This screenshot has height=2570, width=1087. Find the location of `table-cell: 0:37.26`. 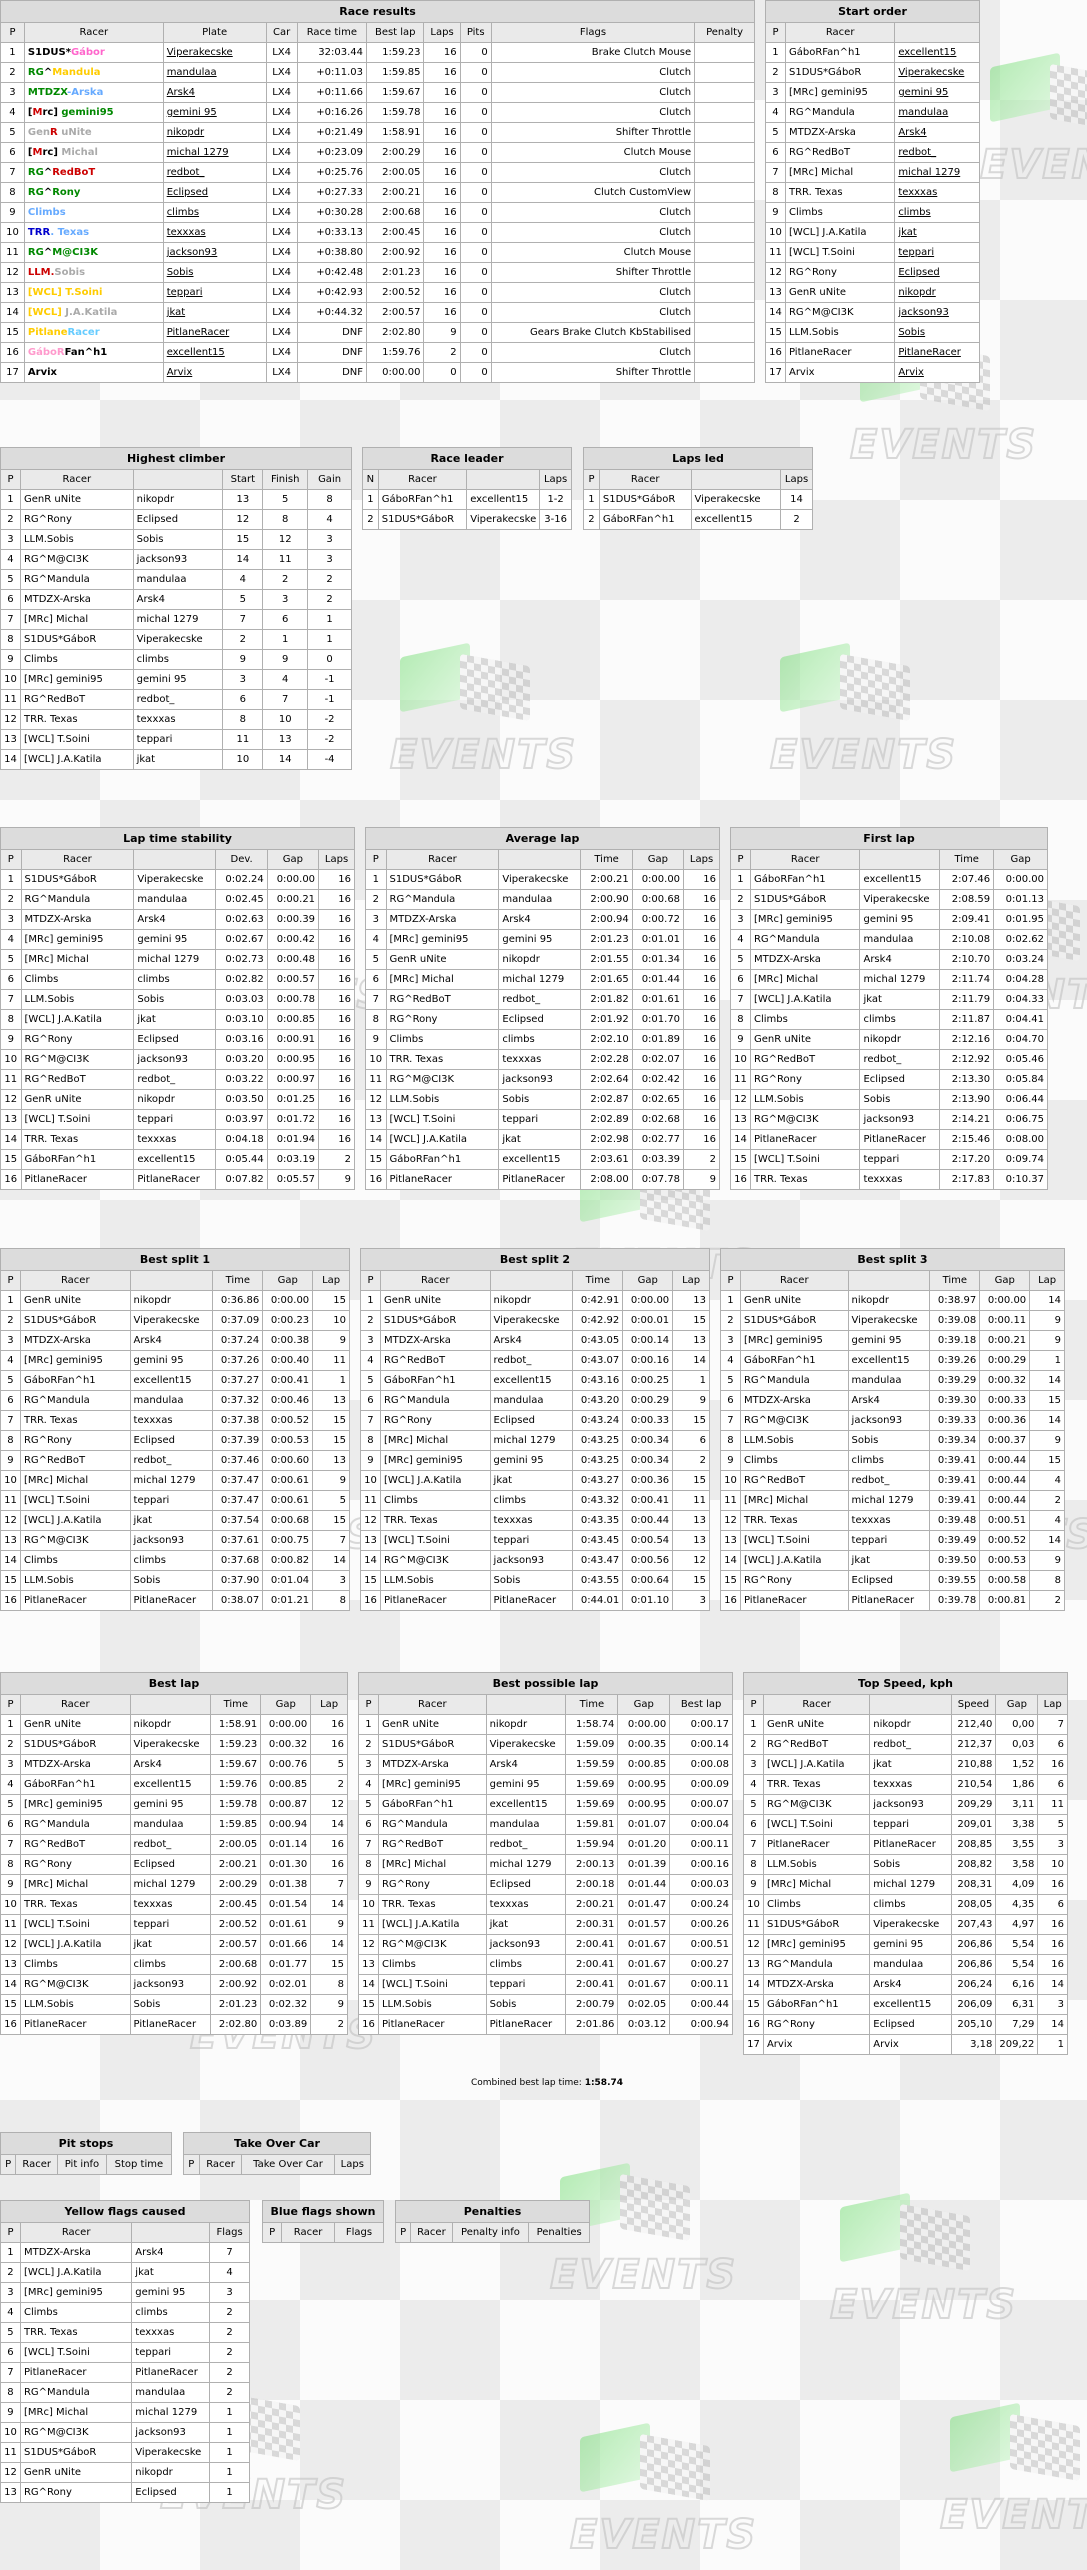

table-cell: 0:37.26 is located at coordinates (238, 1360).